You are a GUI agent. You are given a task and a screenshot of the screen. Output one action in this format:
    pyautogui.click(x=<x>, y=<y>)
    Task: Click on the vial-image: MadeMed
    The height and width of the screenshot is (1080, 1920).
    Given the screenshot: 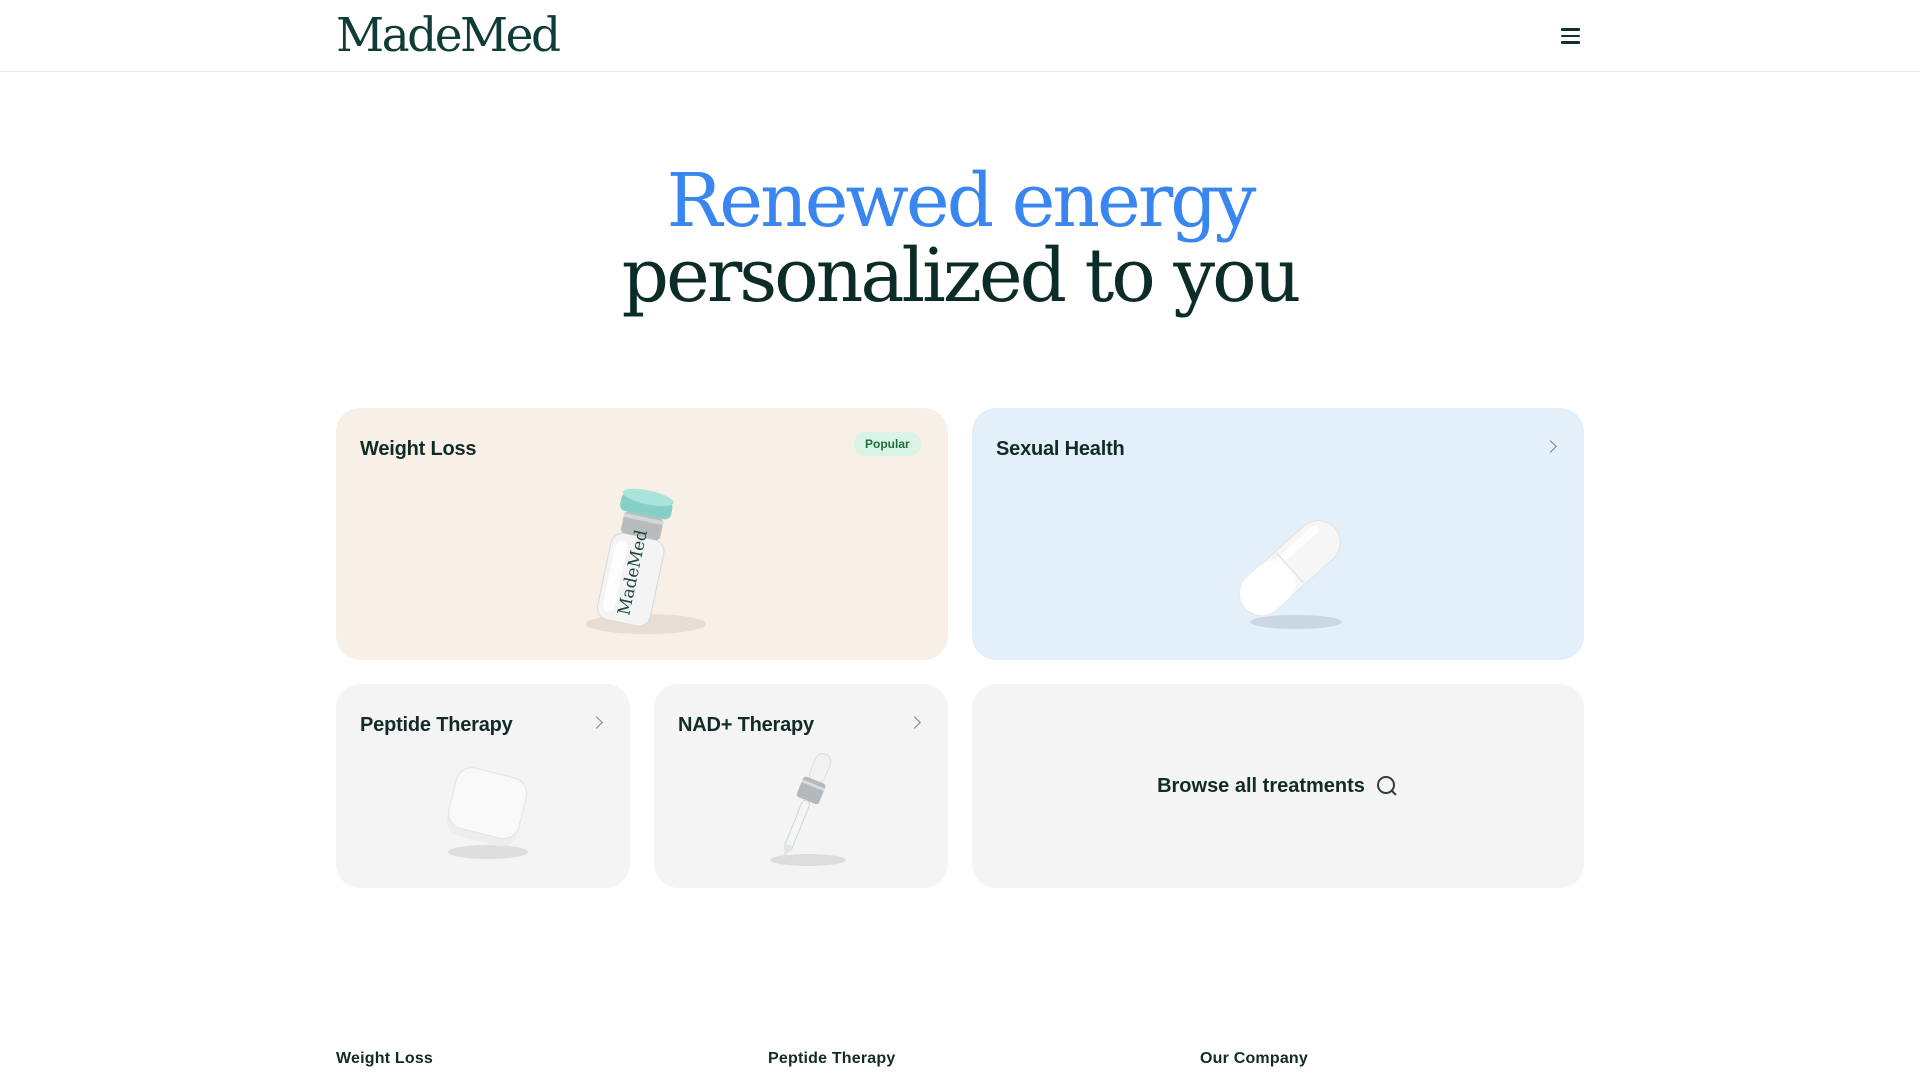 What is the action you would take?
    pyautogui.click(x=646, y=561)
    